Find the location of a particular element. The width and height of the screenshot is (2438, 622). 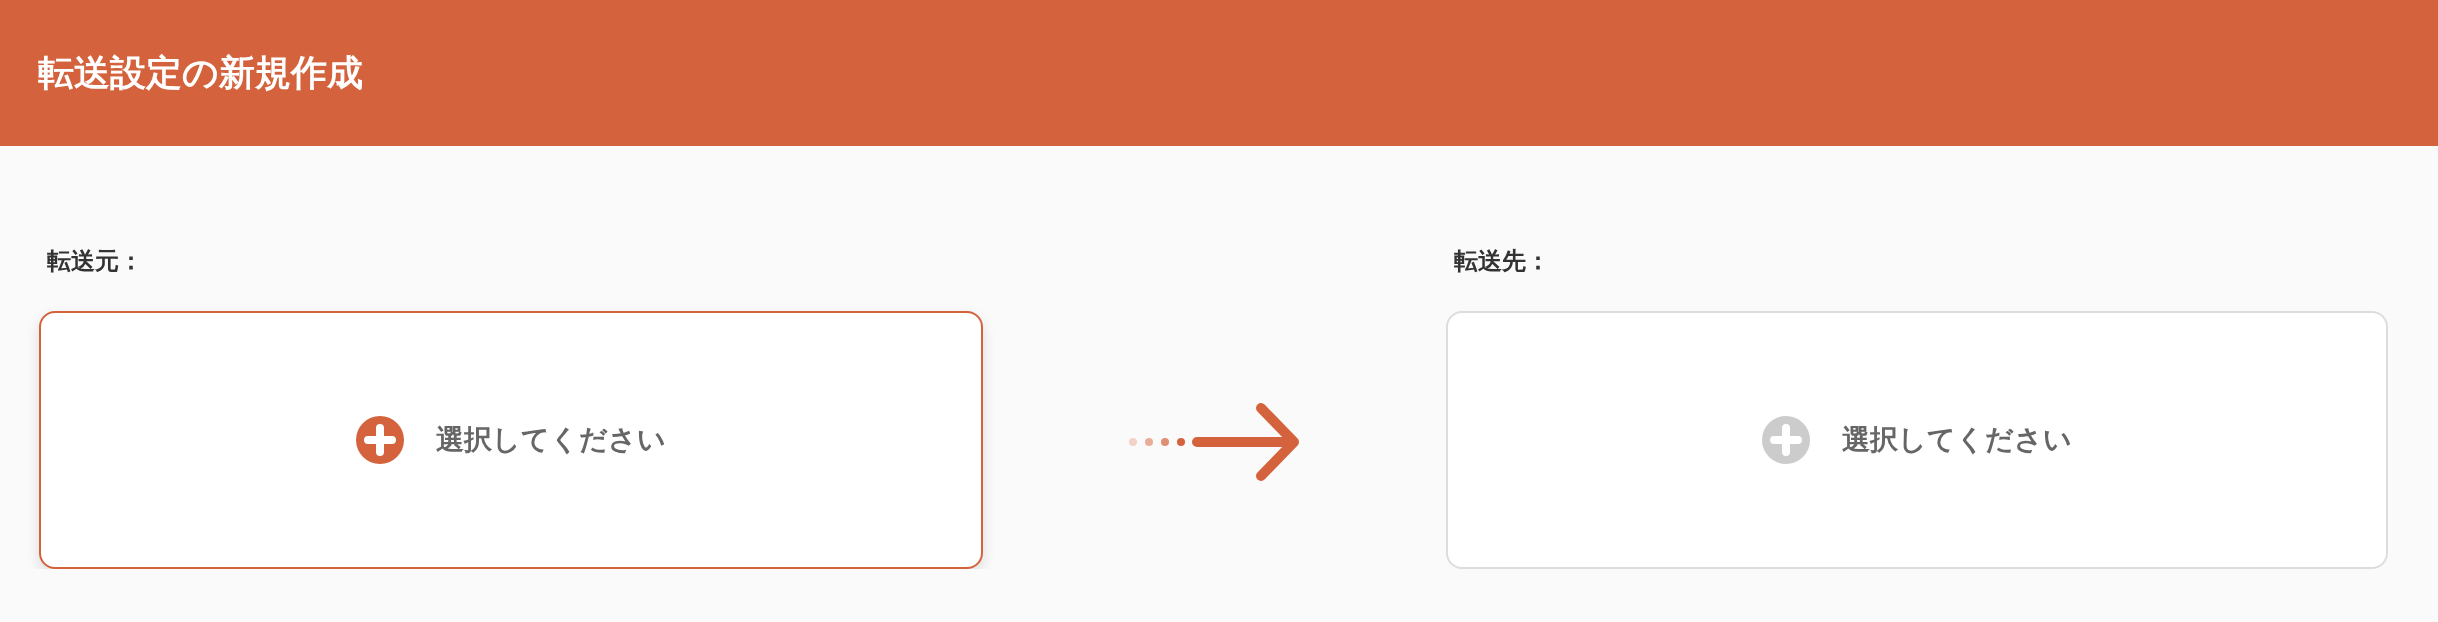

field-label: 転送先： is located at coordinates (1501, 261).